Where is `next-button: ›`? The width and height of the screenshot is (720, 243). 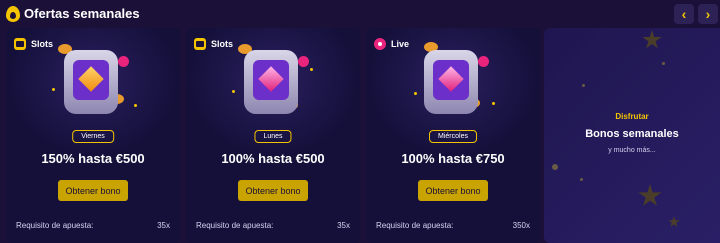 next-button: › is located at coordinates (708, 14).